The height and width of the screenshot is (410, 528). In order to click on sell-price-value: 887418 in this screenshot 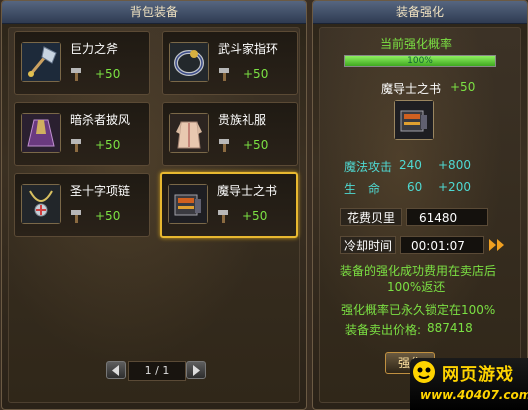, I will do `click(450, 328)`.